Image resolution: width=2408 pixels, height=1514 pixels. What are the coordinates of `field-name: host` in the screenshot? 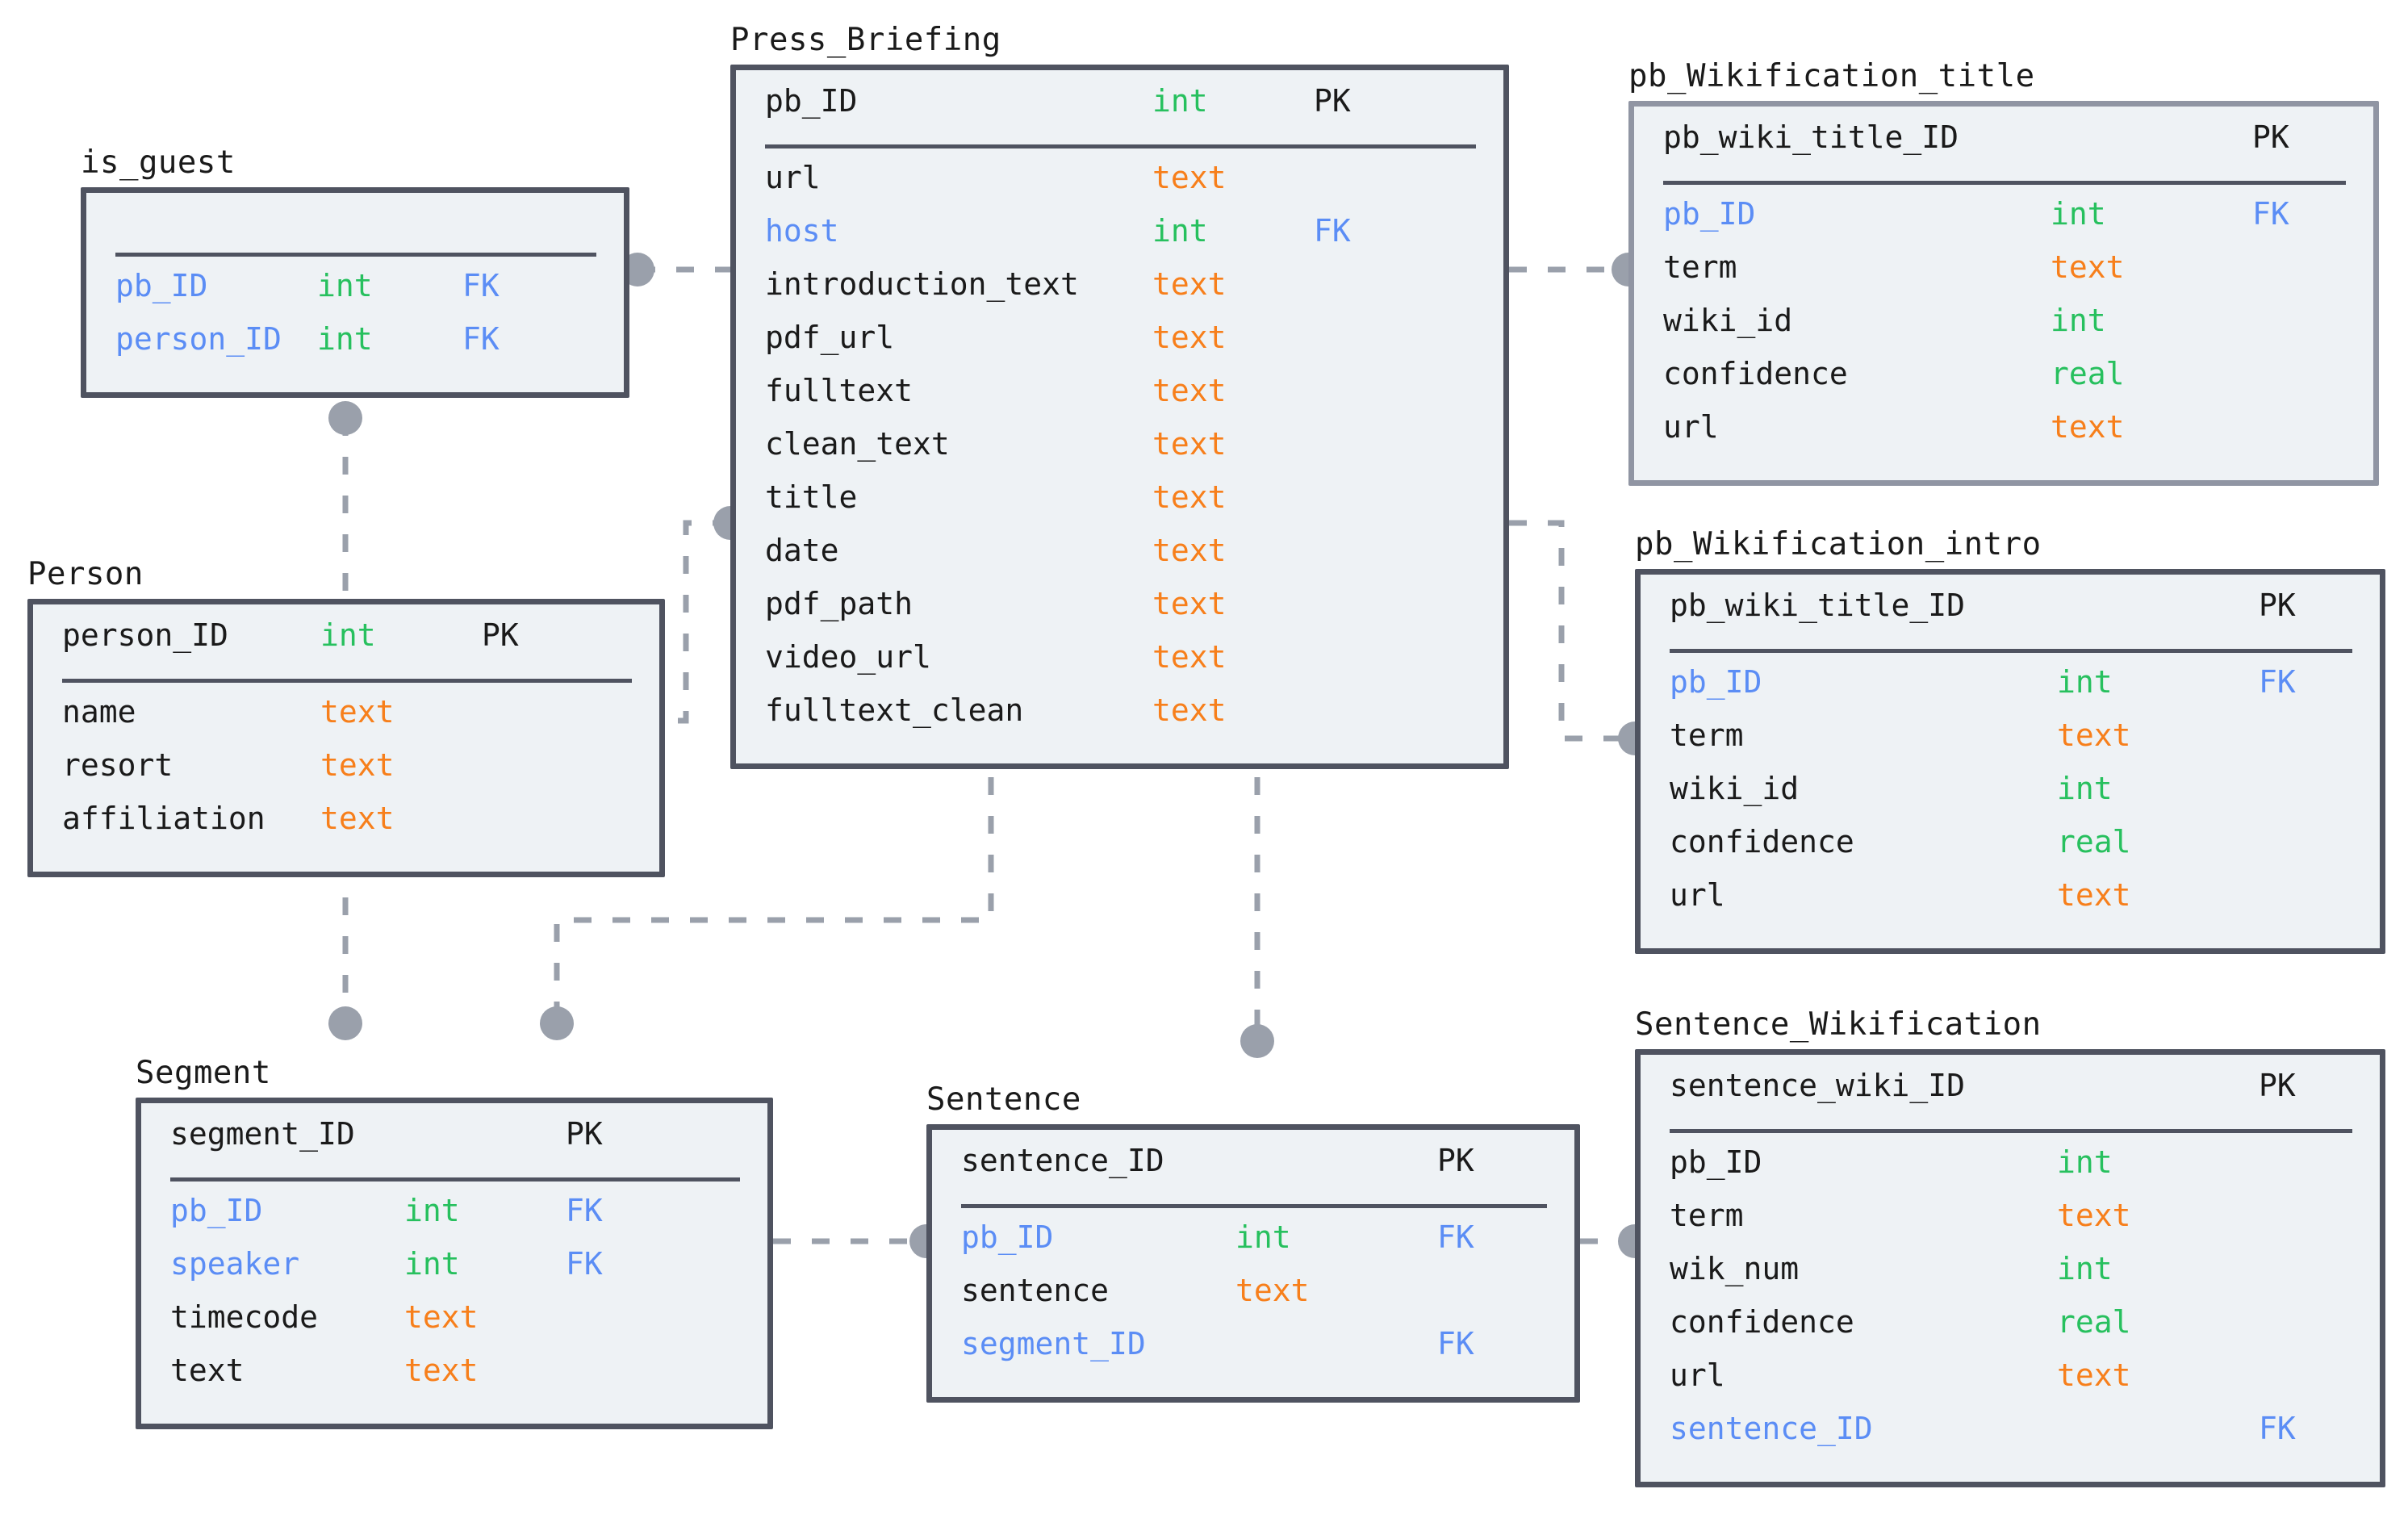 It's located at (802, 231).